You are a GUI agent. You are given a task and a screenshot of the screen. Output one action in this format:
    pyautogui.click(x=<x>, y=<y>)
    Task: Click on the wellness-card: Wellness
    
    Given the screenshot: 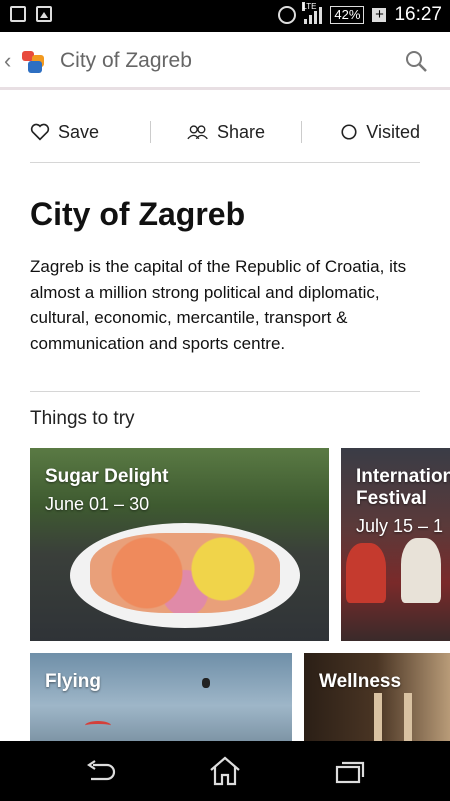 What is the action you would take?
    pyautogui.click(x=377, y=697)
    